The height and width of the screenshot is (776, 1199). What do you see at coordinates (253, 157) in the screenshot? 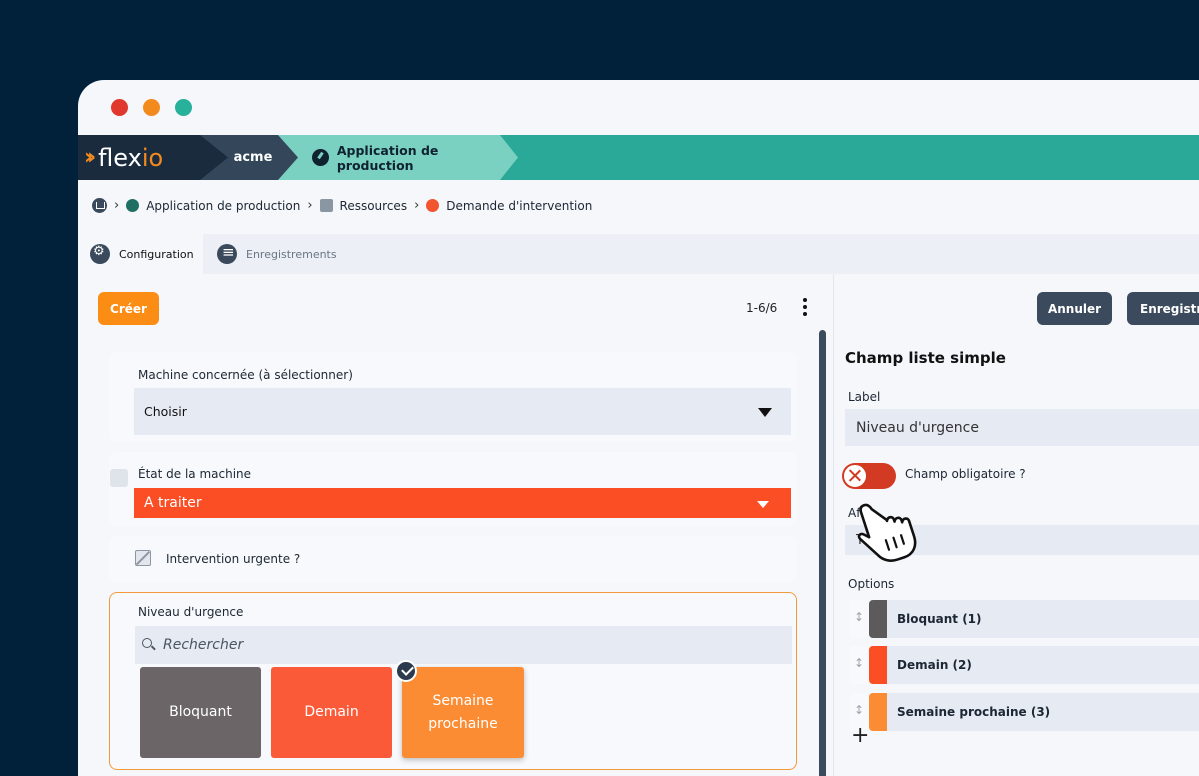
I see `org-name: acme` at bounding box center [253, 157].